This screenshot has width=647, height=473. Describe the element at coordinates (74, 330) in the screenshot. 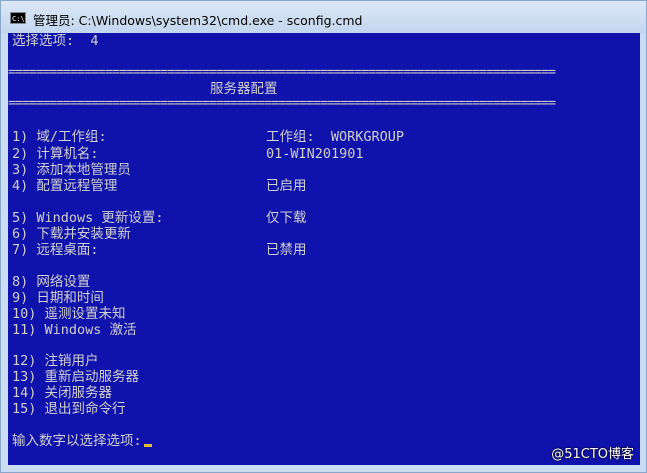

I see `menu-item-activation-label: 11) Windows 激活` at that location.